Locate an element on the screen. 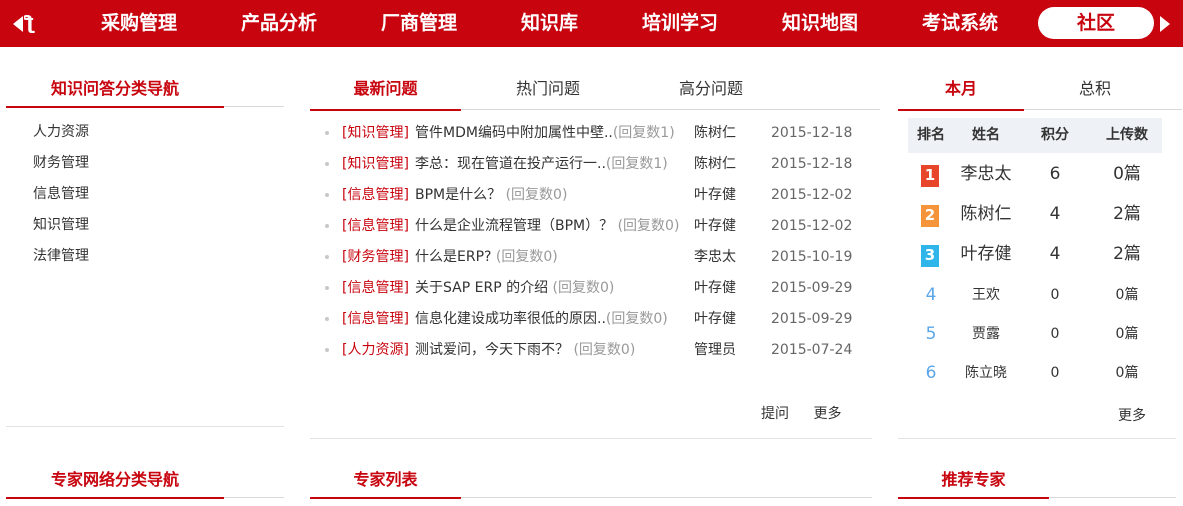 The width and height of the screenshot is (1183, 506). question-title: 管件MDM编码中附加属性中壁..(回复数1) is located at coordinates (545, 133).